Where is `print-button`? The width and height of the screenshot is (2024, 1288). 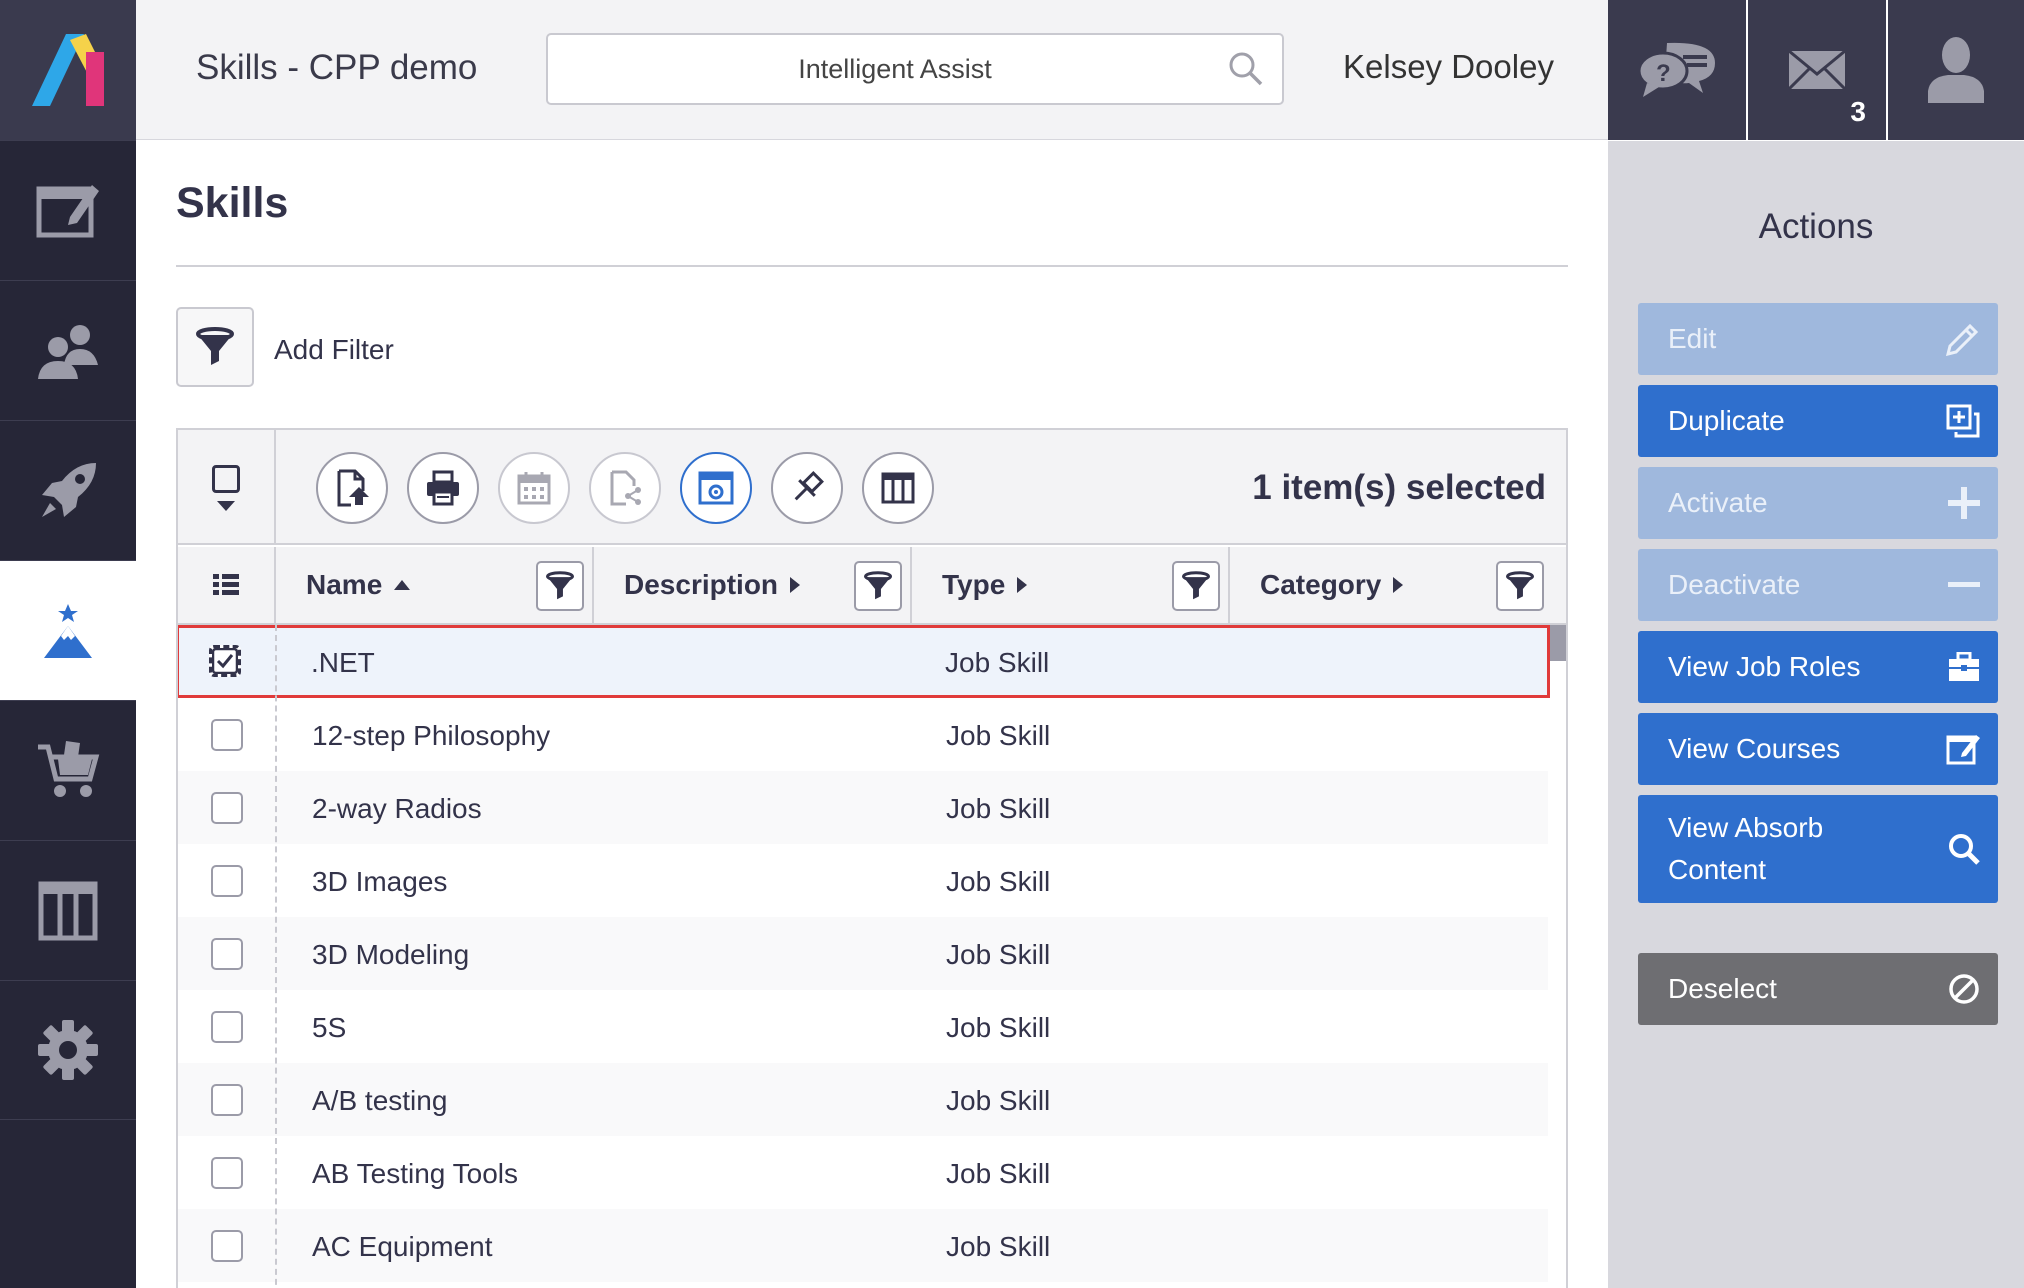
print-button is located at coordinates (443, 488).